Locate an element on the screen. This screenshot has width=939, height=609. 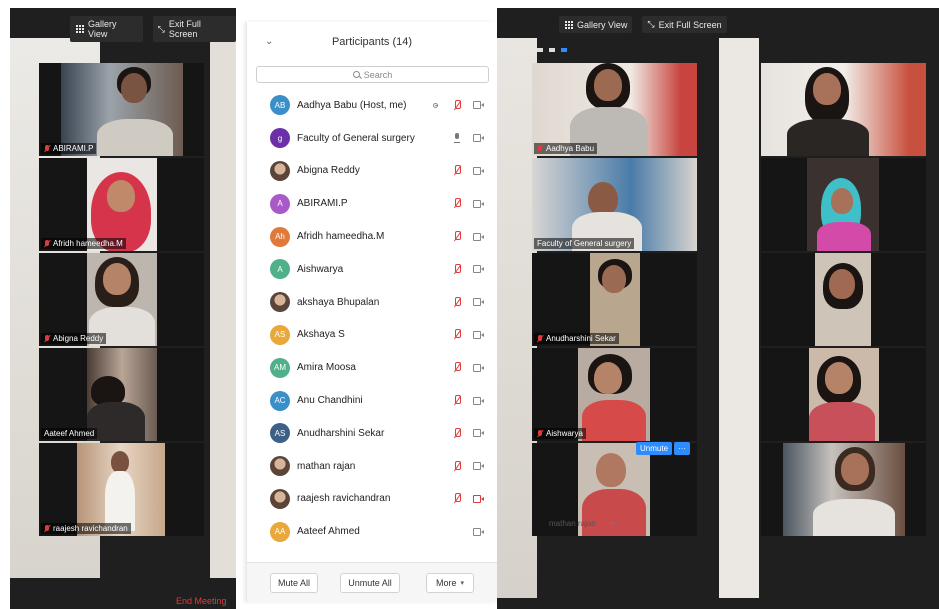
participant-row: A Aishwarya is located at coordinates (372, 269).